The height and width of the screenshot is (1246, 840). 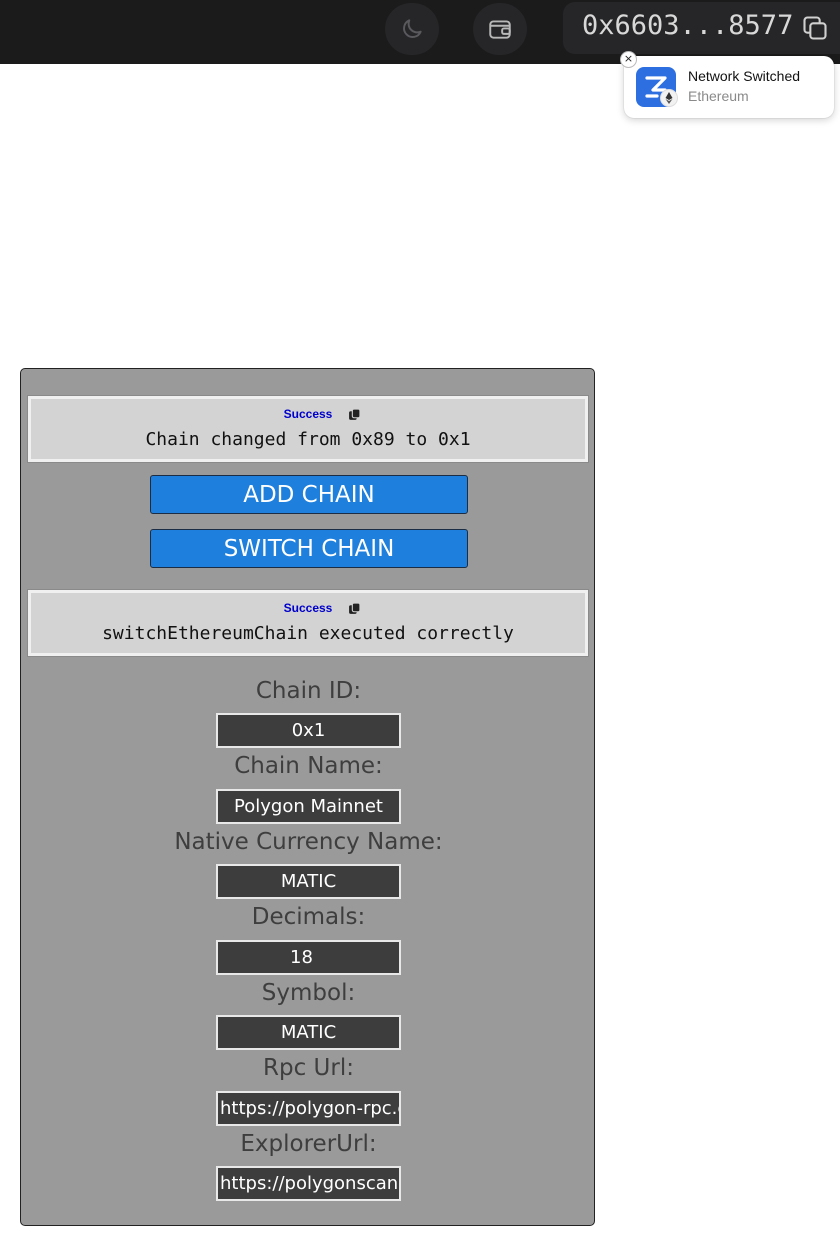 I want to click on wallet-address: 0x6603...8577, so click(x=687, y=25).